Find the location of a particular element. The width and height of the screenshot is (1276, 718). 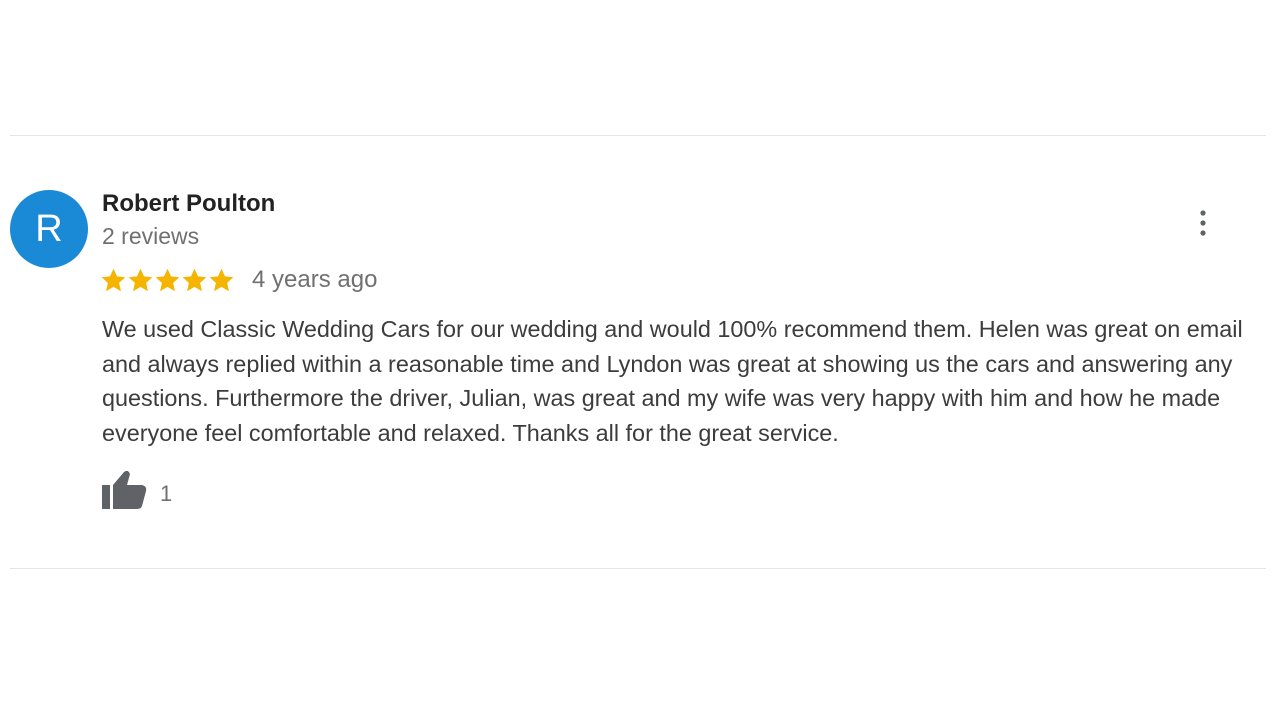

avatar: R is located at coordinates (49, 229).